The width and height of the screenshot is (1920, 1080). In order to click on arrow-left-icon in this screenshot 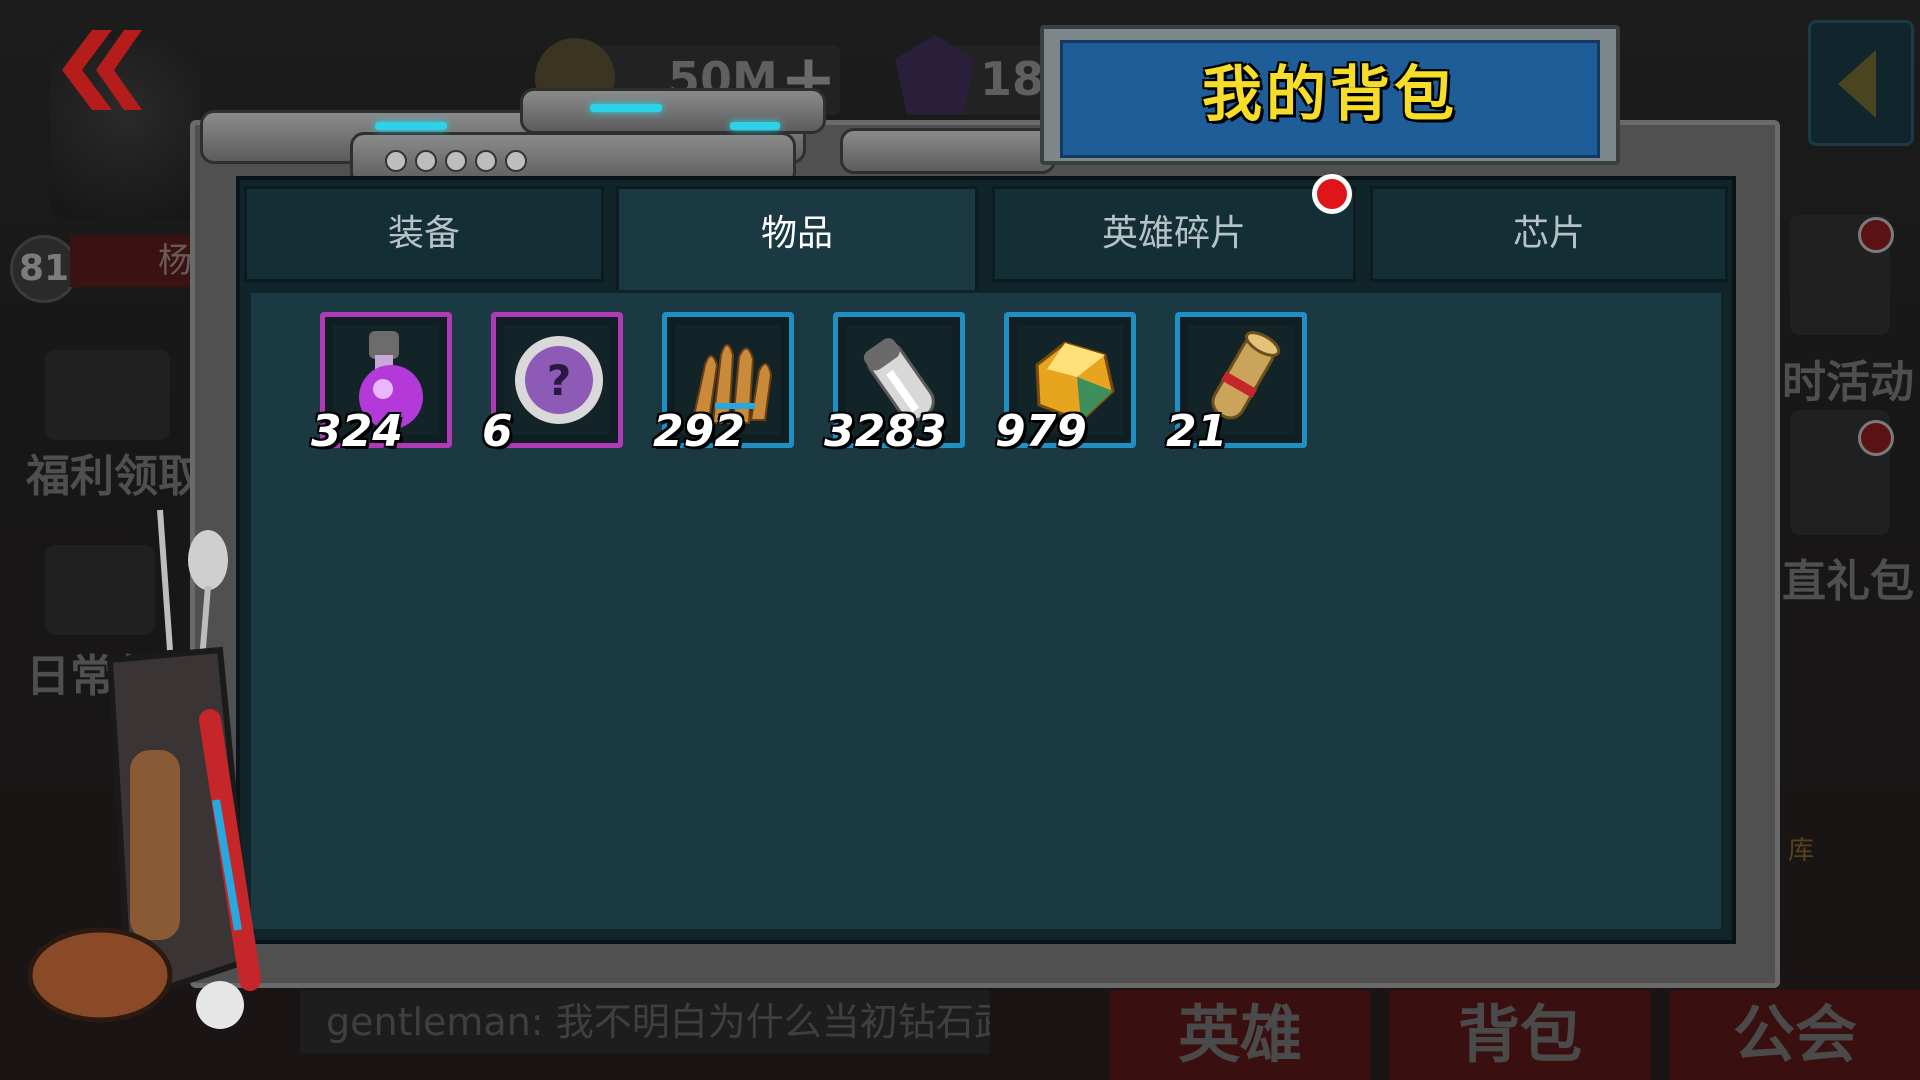, I will do `click(1857, 84)`.